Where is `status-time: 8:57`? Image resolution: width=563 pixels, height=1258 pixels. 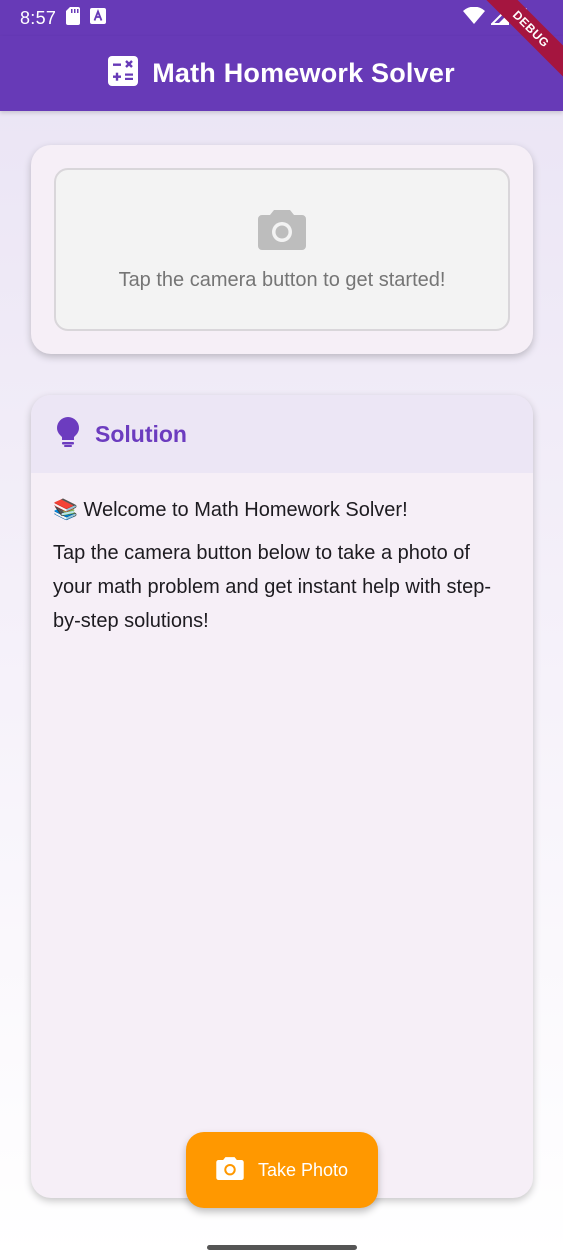
status-time: 8:57 is located at coordinates (38, 17).